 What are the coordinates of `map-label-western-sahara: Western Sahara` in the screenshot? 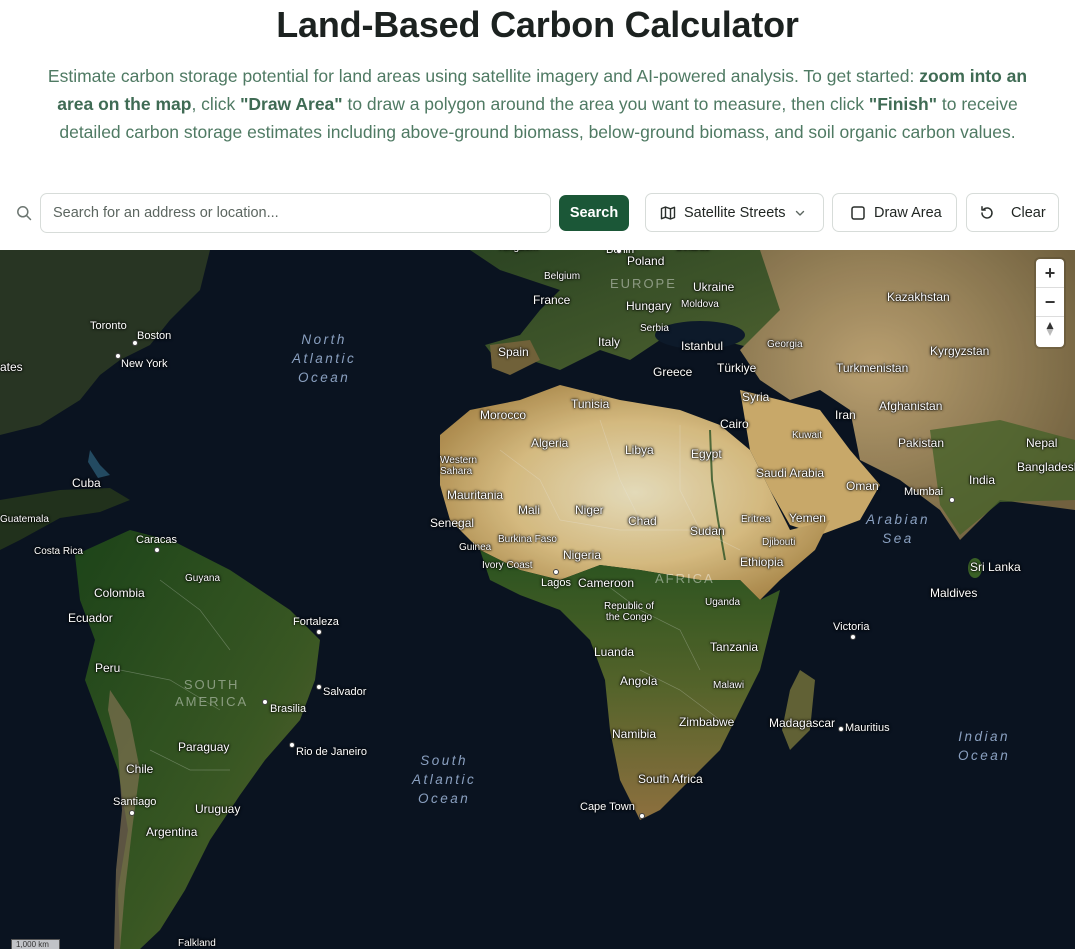 It's located at (459, 466).